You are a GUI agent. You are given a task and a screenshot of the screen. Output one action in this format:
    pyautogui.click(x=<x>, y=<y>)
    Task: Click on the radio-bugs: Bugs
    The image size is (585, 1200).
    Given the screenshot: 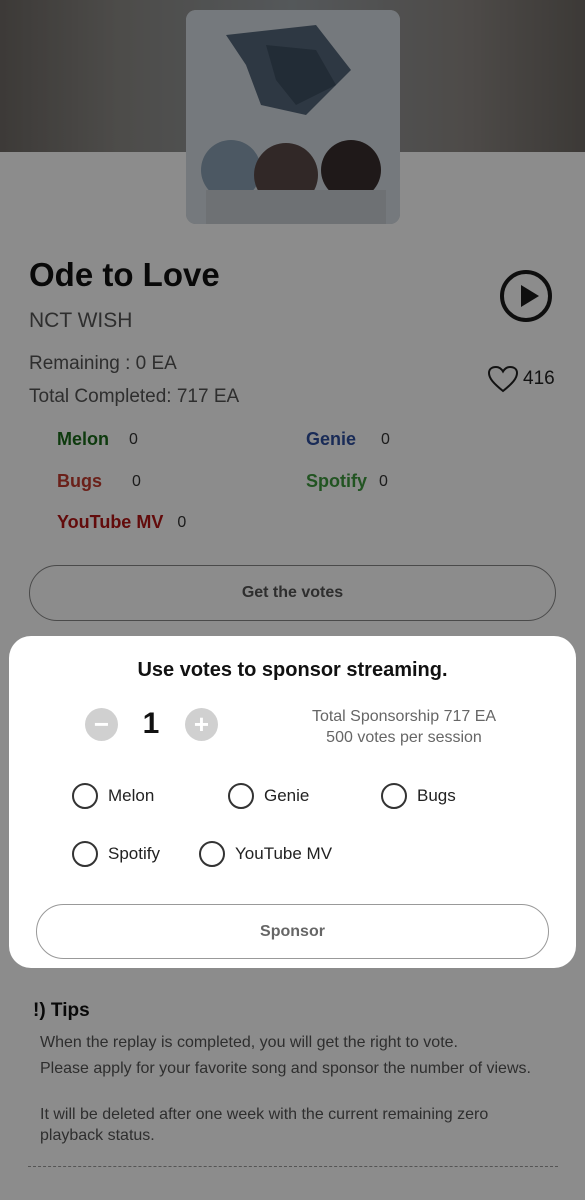 What is the action you would take?
    pyautogui.click(x=418, y=796)
    